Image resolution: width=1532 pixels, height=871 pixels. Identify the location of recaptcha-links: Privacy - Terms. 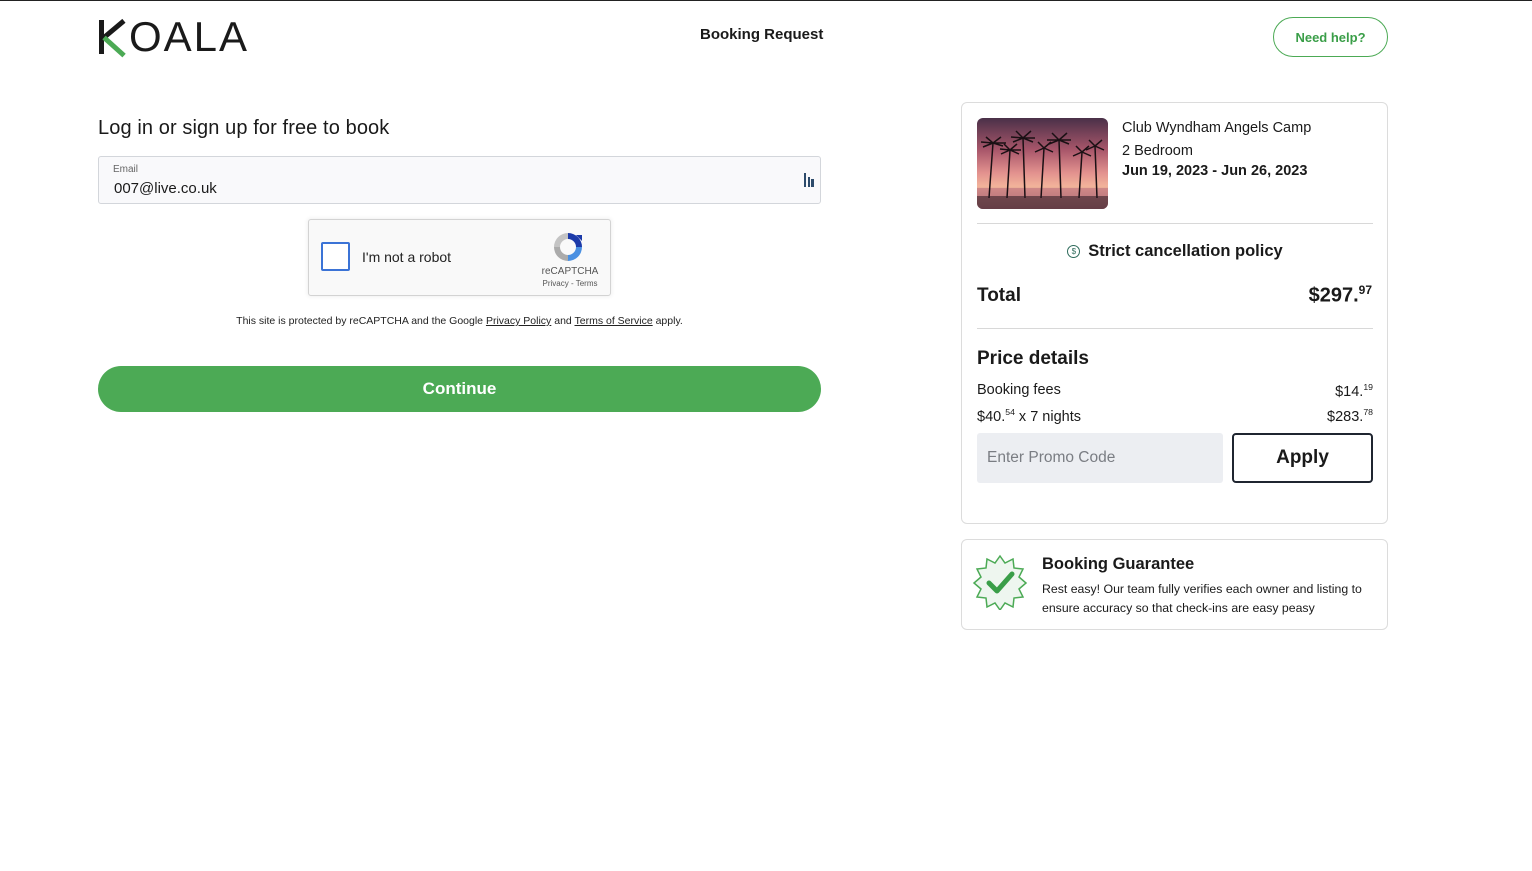
(570, 283).